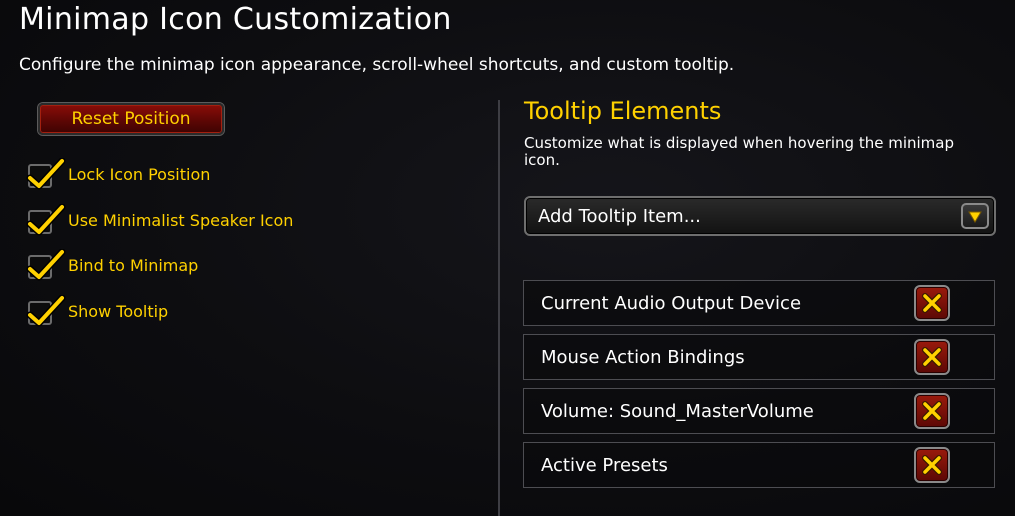 Image resolution: width=1015 pixels, height=516 pixels. I want to click on tooltip-item: Volume: Sound_MasterVolume, so click(759, 411).